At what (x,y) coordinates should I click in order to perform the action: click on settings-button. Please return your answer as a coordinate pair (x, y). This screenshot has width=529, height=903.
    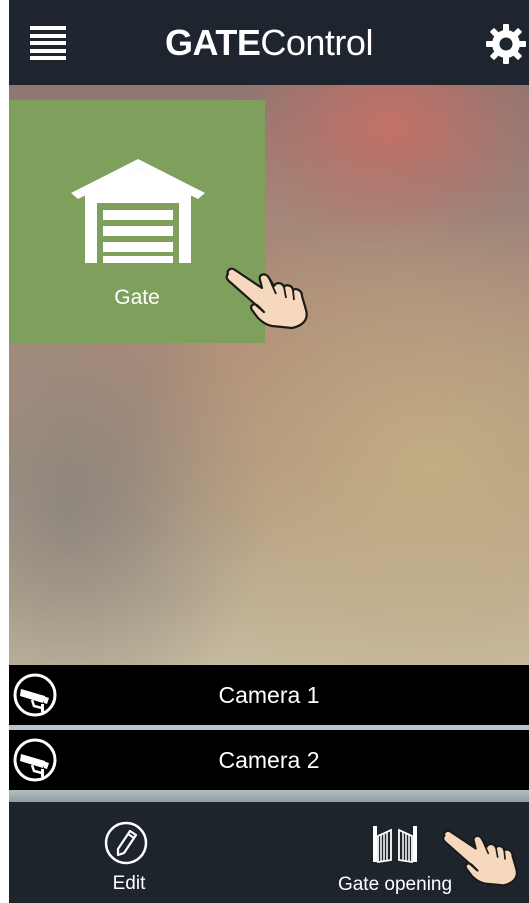
    Looking at the image, I should click on (506, 44).